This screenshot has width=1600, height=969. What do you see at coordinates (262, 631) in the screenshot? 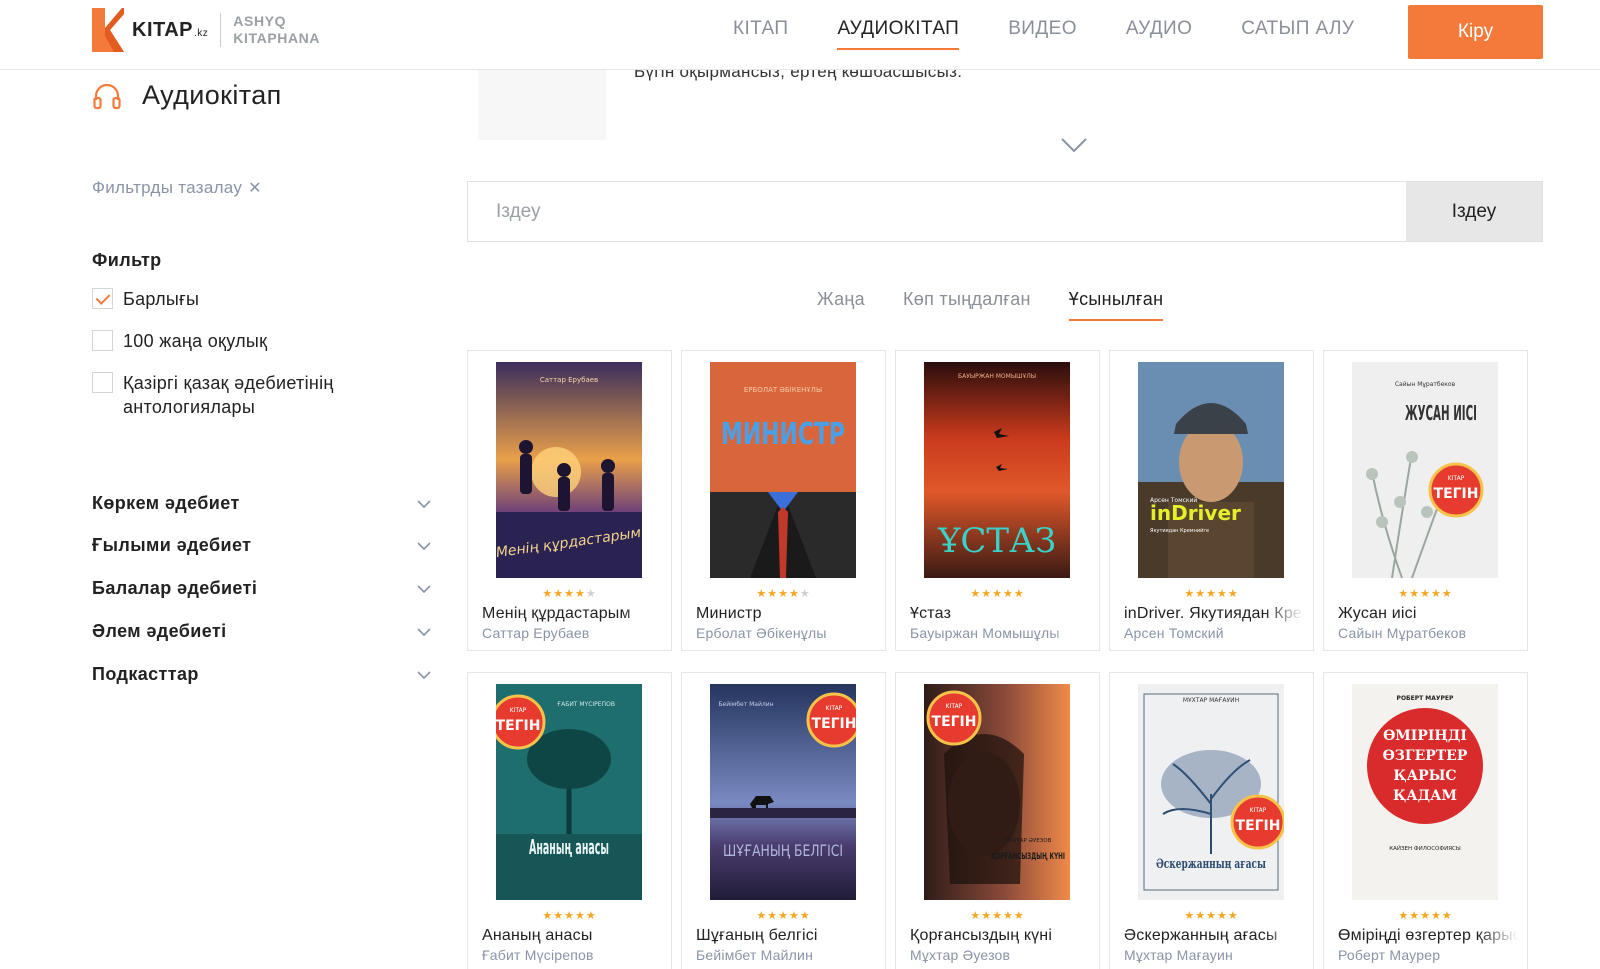
I see `category-world: Әлем әдебиеті` at bounding box center [262, 631].